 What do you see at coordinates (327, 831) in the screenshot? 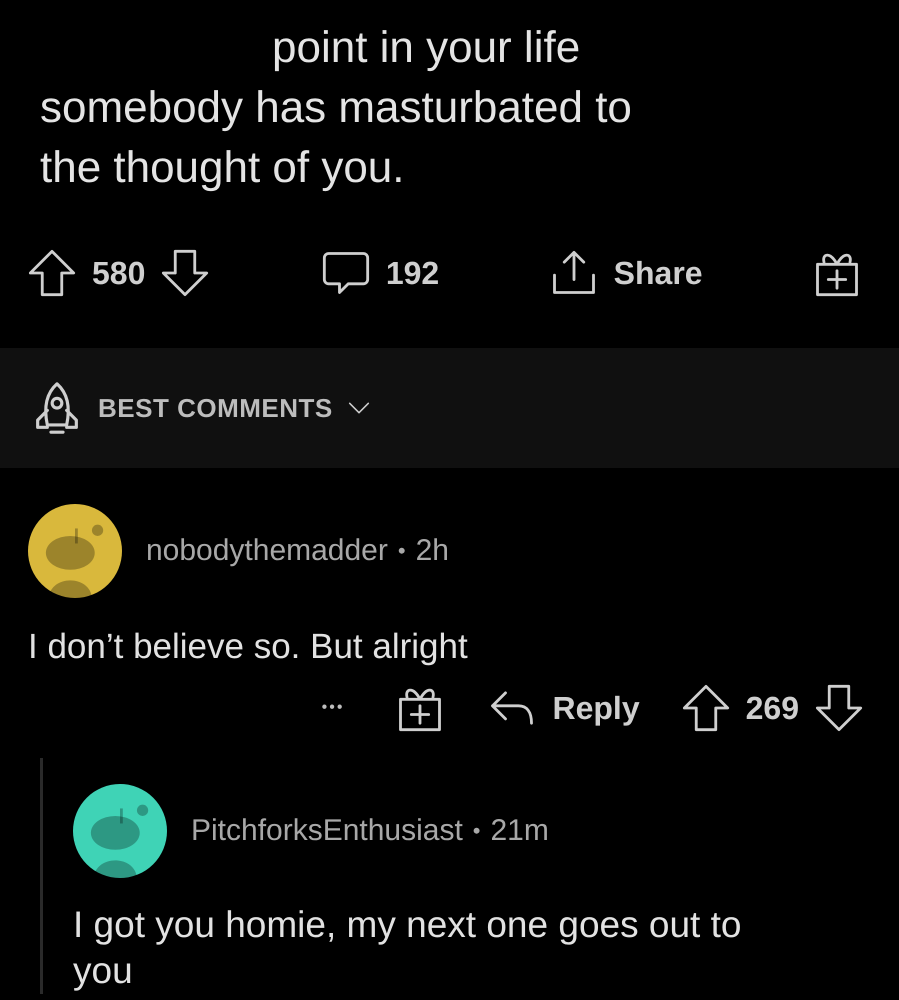
I see `username: PitchforksEnthusiast` at bounding box center [327, 831].